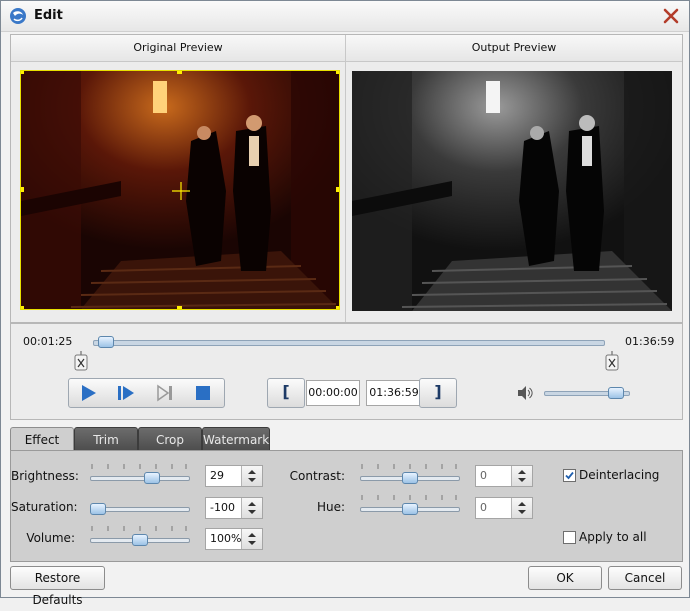 The image size is (690, 611). Describe the element at coordinates (504, 508) in the screenshot. I see `hue-spinbox: 0` at that location.